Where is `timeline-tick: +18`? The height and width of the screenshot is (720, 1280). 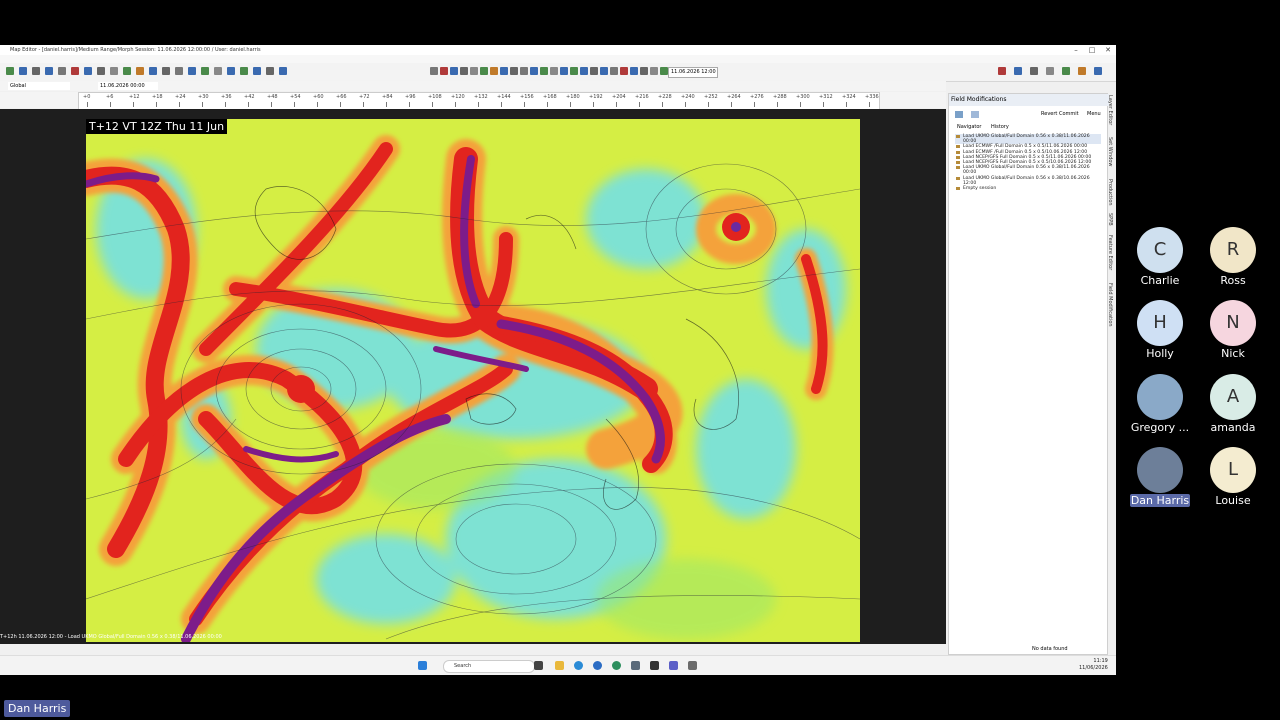 timeline-tick: +18 is located at coordinates (157, 97).